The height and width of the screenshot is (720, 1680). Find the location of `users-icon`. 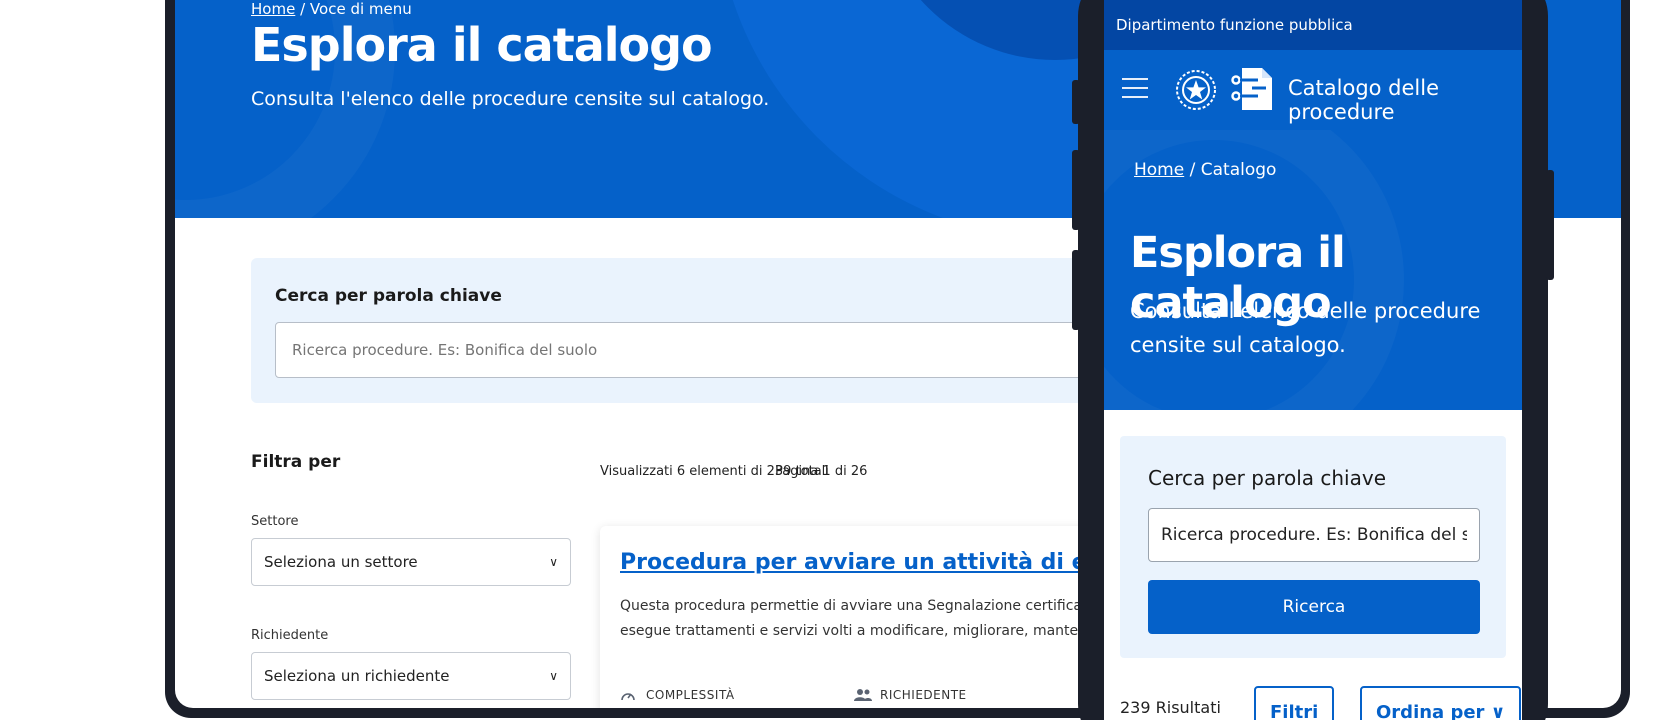

users-icon is located at coordinates (863, 695).